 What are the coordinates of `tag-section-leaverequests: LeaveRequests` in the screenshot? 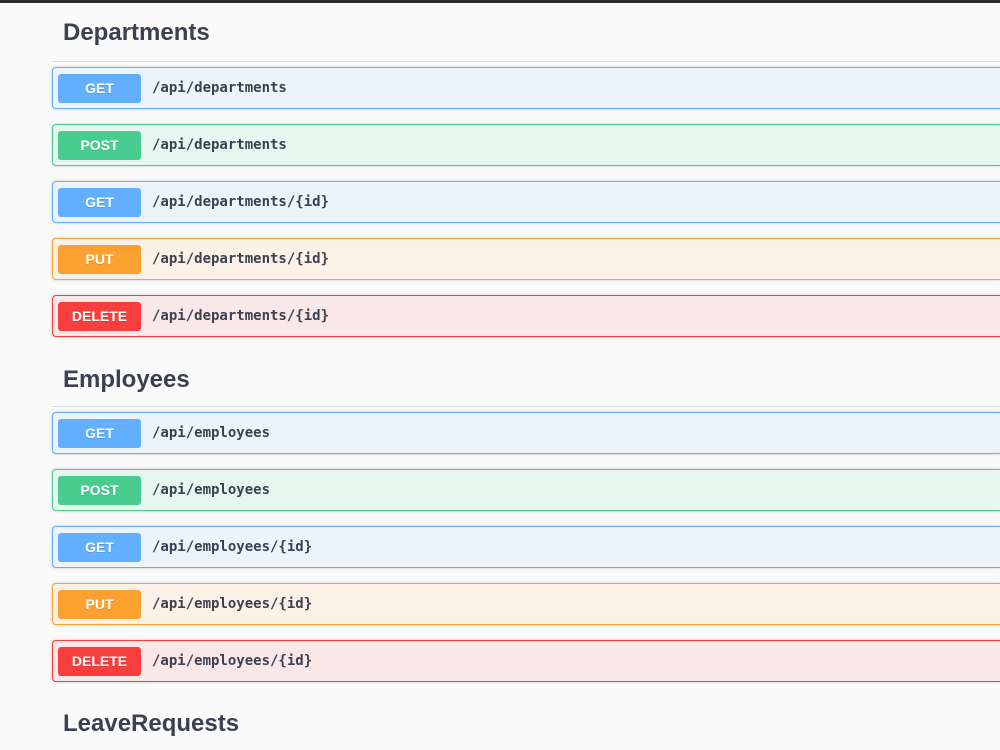 It's located at (526, 723).